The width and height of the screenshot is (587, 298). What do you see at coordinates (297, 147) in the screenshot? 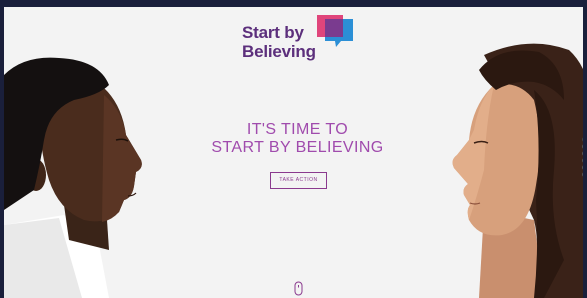
I see `hero-headline-line-2: START BY BELIEVING` at bounding box center [297, 147].